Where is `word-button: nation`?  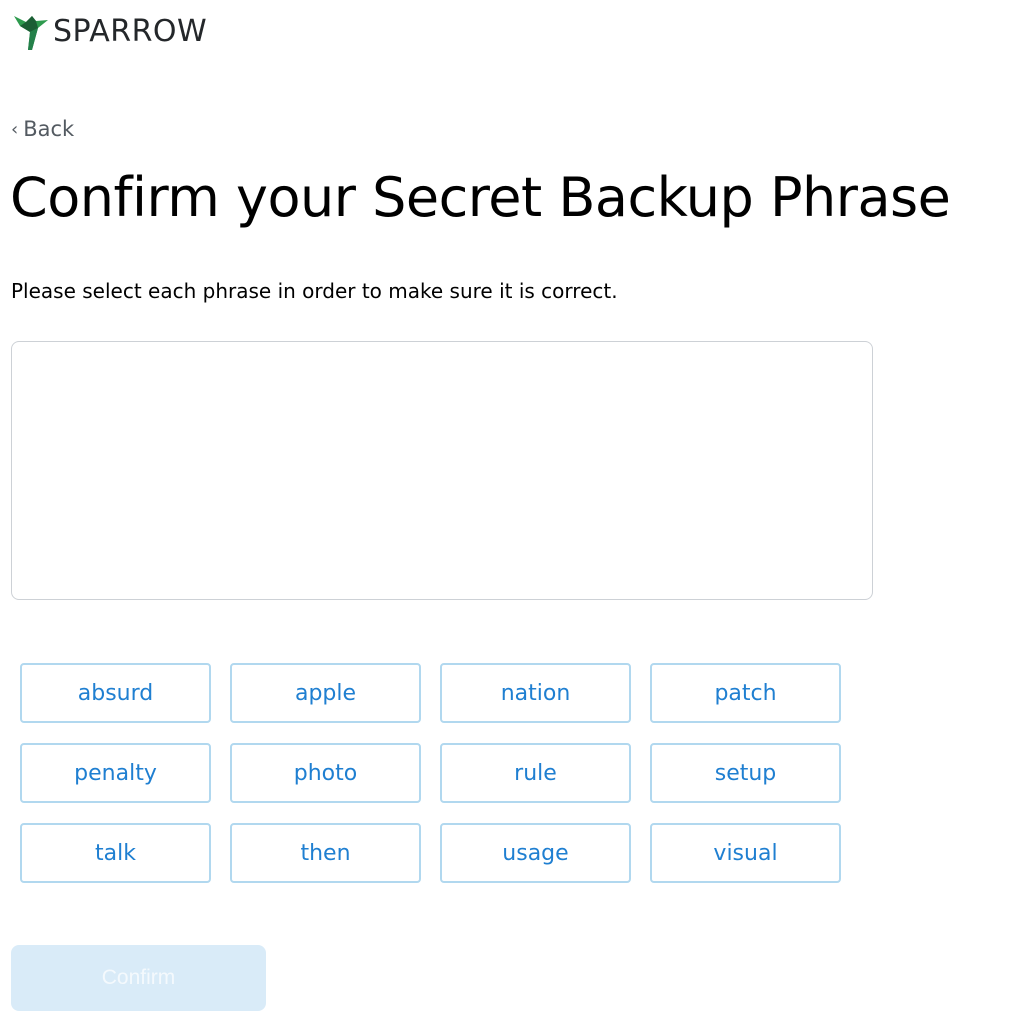 word-button: nation is located at coordinates (535, 693).